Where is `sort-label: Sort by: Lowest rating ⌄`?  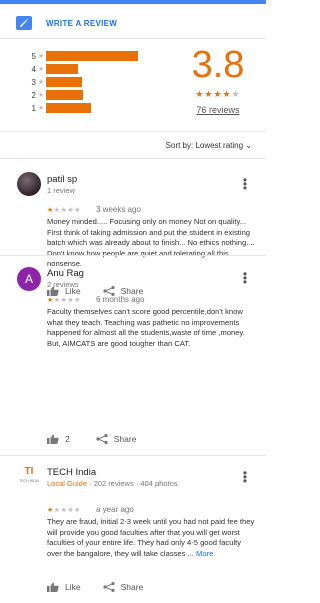 sort-label: Sort by: Lowest rating ⌄ is located at coordinates (209, 145).